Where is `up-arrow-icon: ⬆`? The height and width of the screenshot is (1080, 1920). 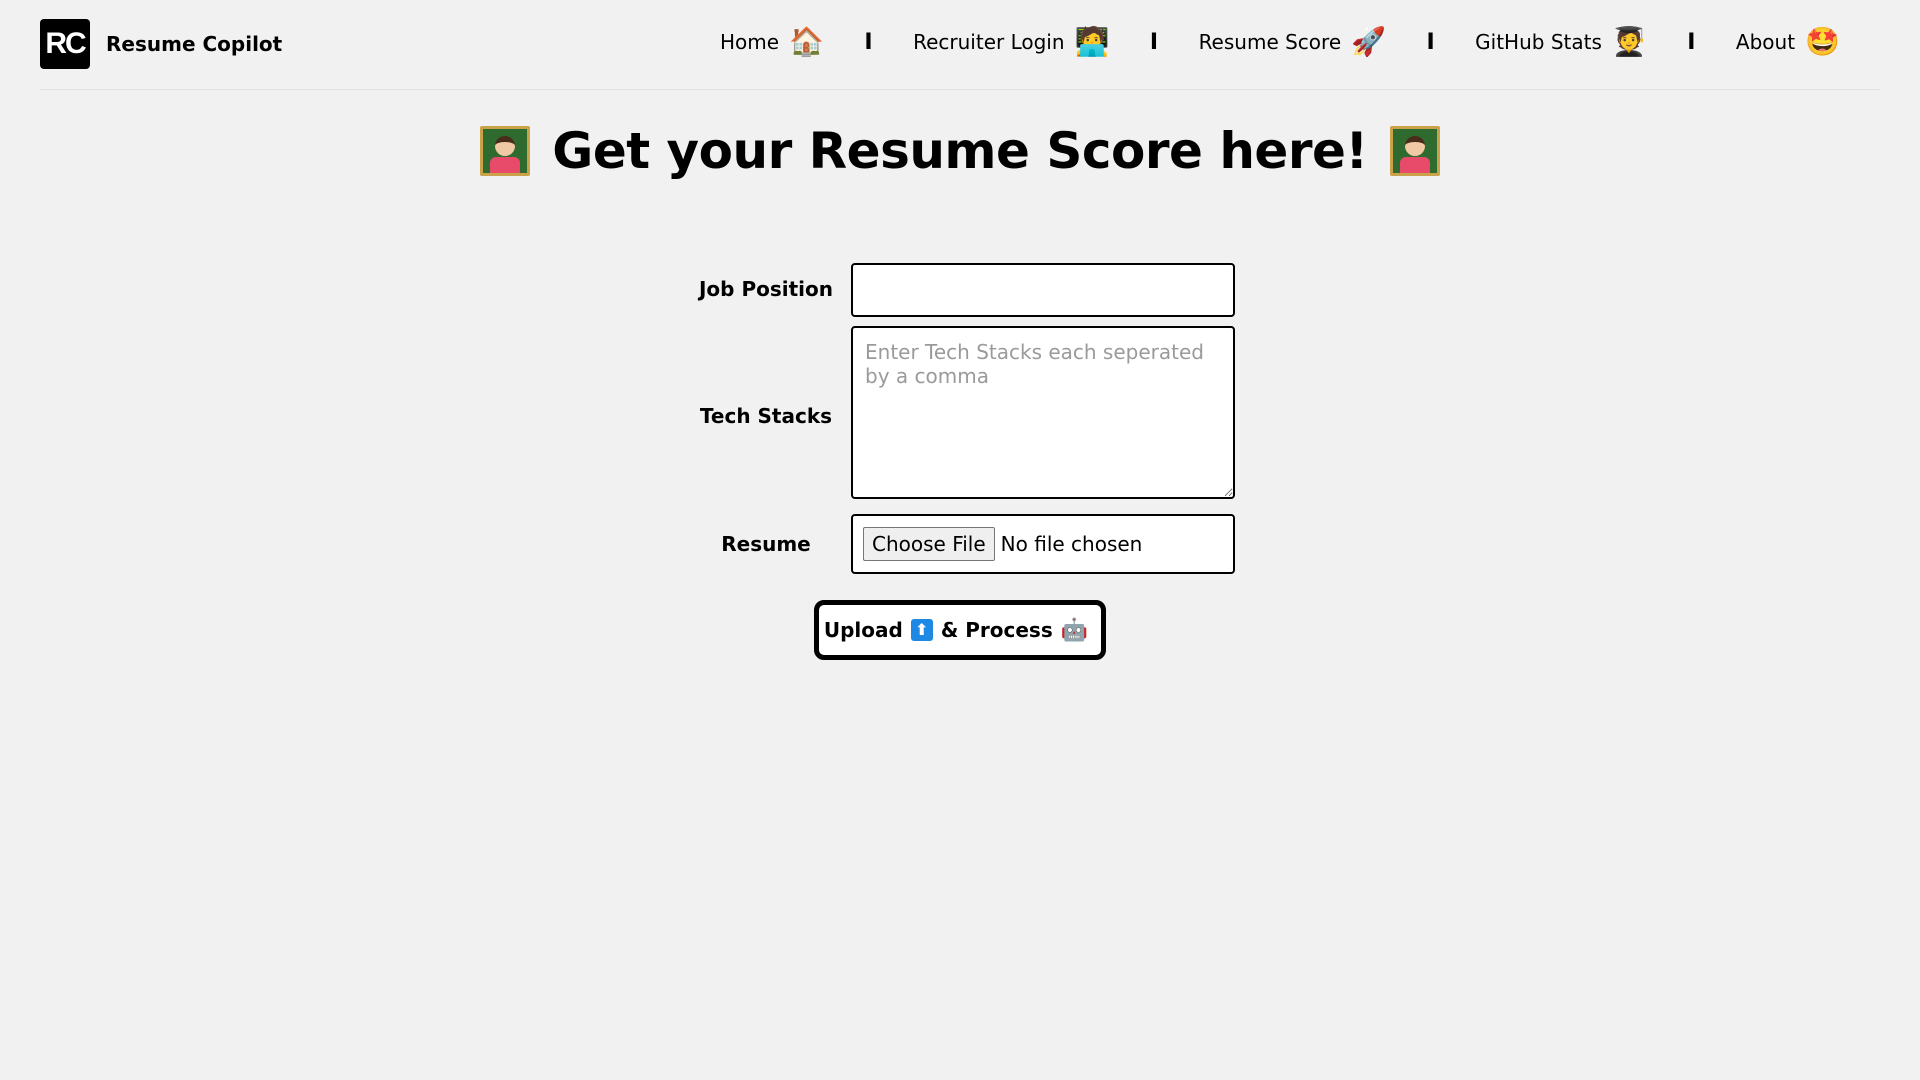
up-arrow-icon: ⬆ is located at coordinates (921, 630).